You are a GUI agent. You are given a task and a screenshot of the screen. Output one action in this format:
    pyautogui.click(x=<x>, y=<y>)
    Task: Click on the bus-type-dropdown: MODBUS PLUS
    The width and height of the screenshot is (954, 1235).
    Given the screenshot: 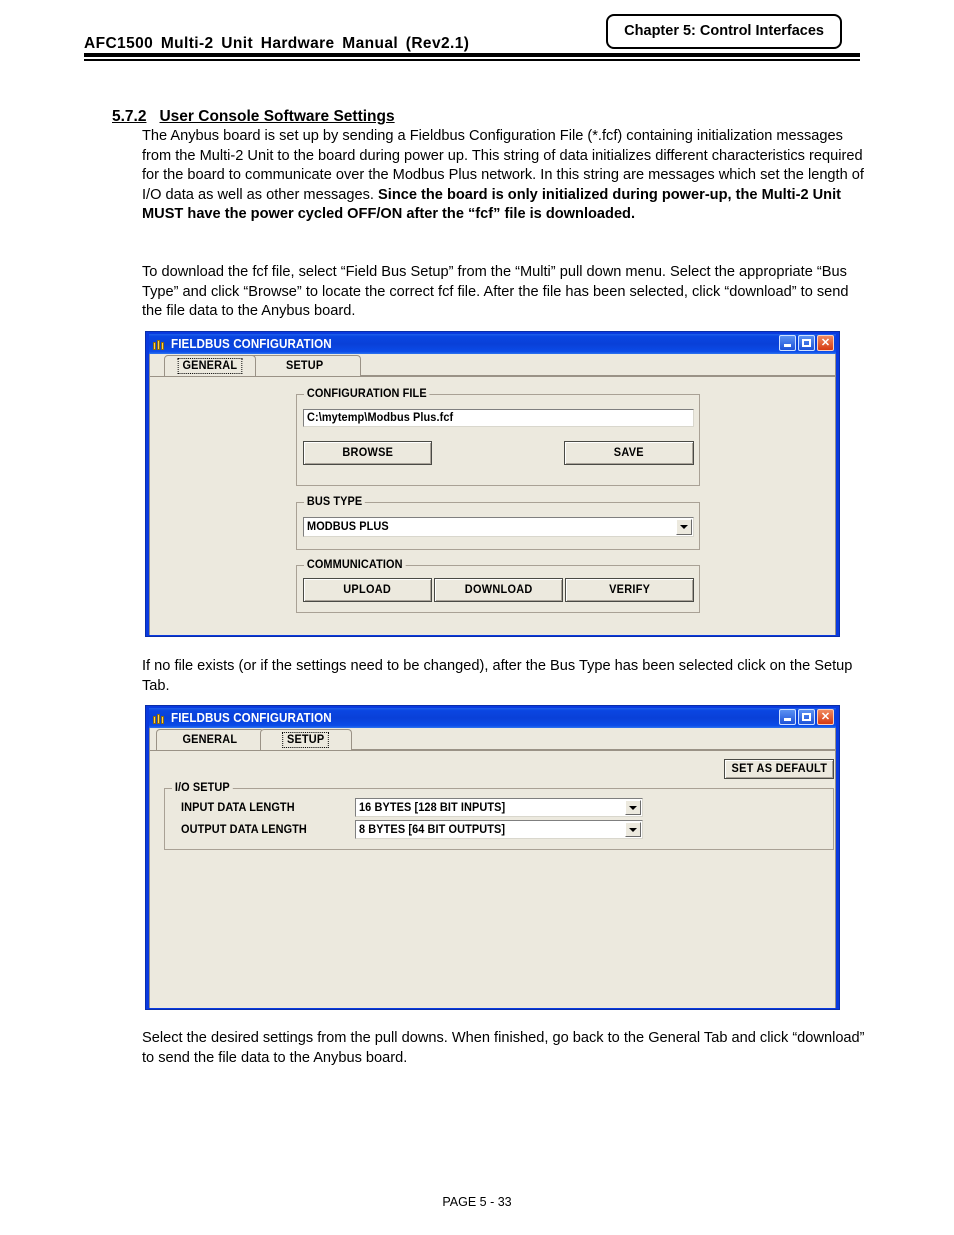 What is the action you would take?
    pyautogui.click(x=498, y=527)
    